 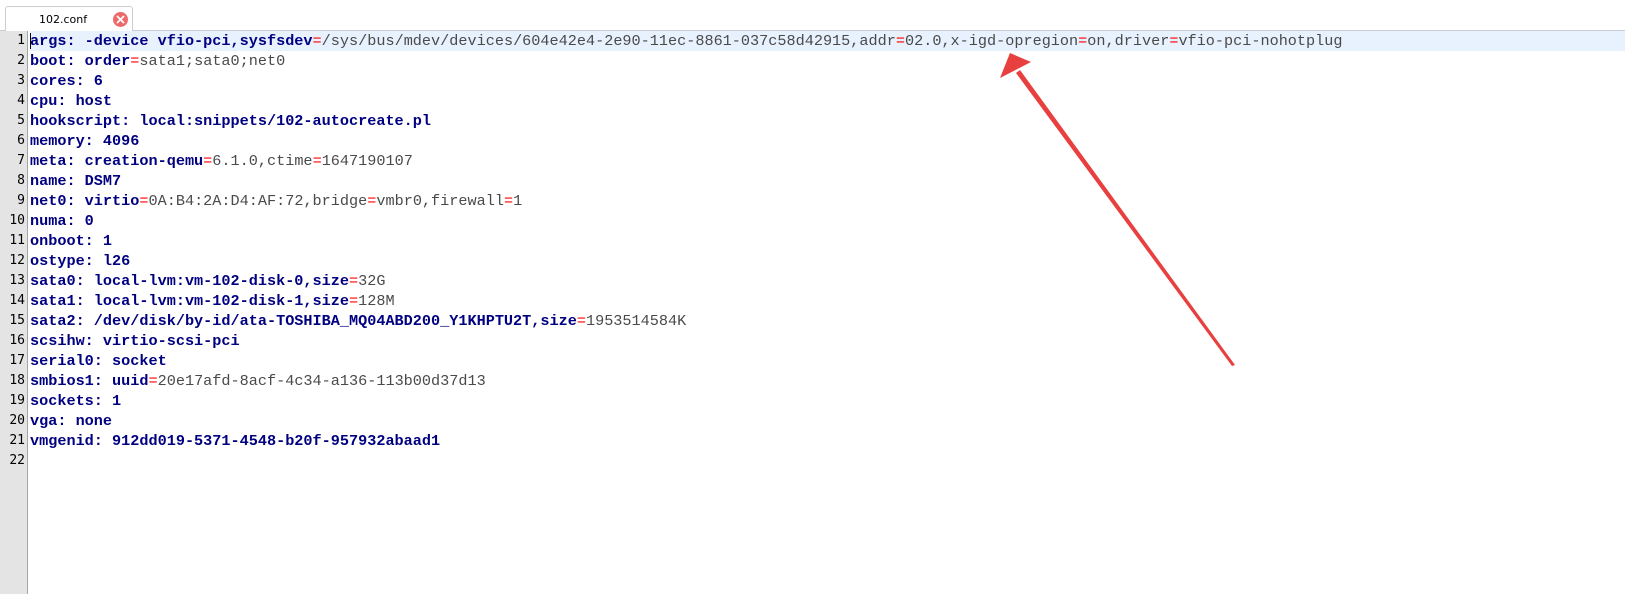 I want to click on code-line: onboot: 1, so click(x=827, y=241).